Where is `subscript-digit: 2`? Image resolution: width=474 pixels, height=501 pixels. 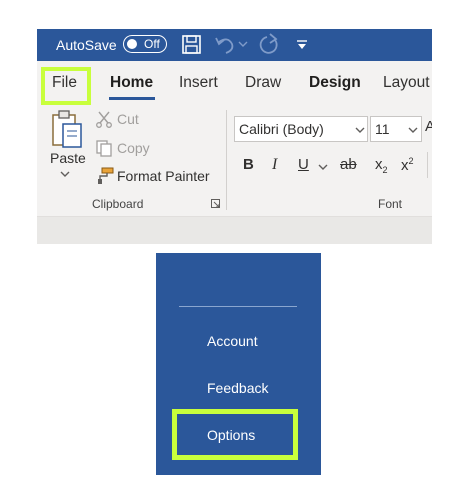
subscript-digit: 2 is located at coordinates (385, 170).